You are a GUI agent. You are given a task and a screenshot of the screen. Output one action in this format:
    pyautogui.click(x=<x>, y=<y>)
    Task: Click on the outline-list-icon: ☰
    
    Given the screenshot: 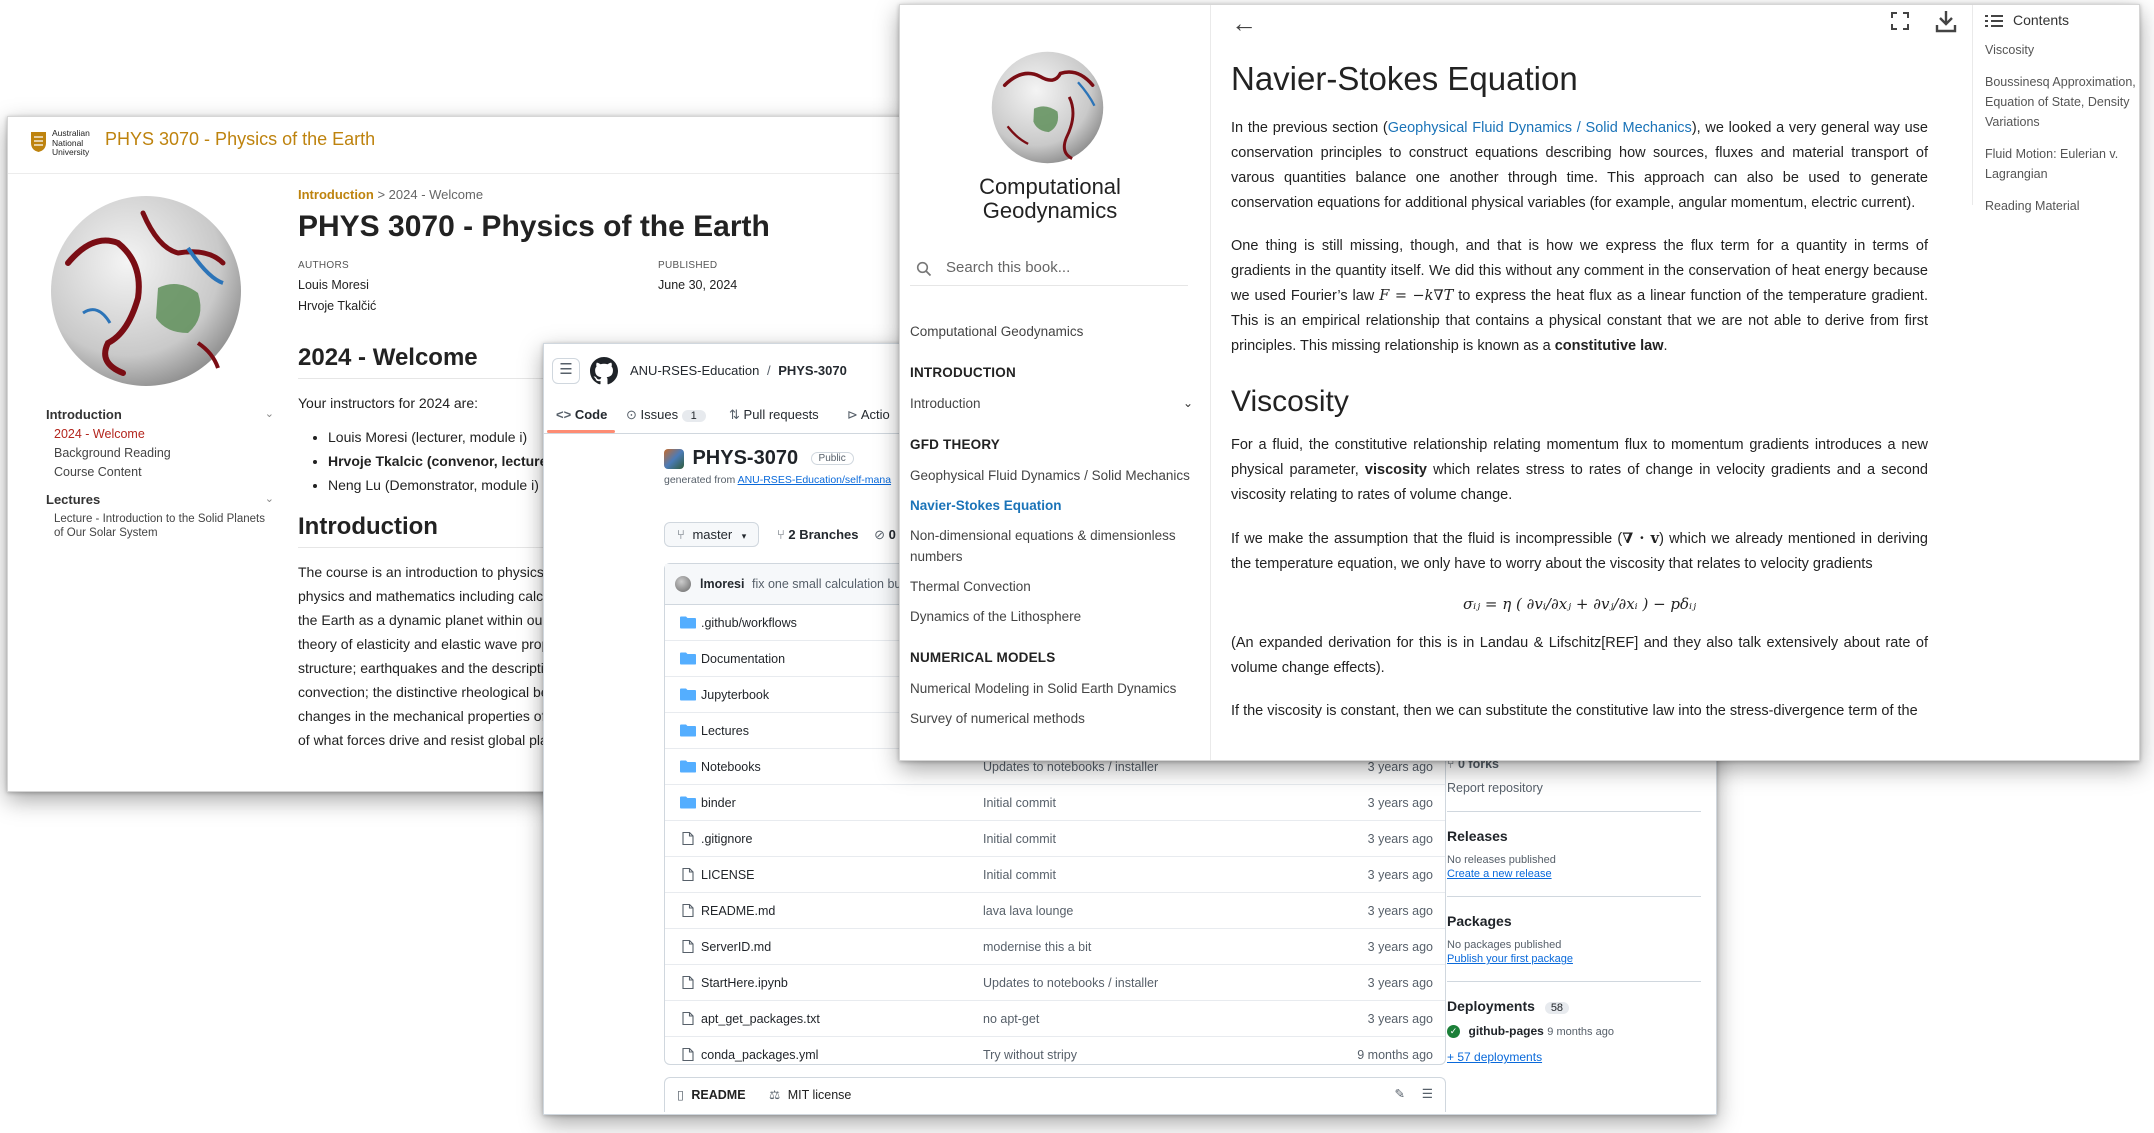 What is the action you would take?
    pyautogui.click(x=1427, y=1093)
    